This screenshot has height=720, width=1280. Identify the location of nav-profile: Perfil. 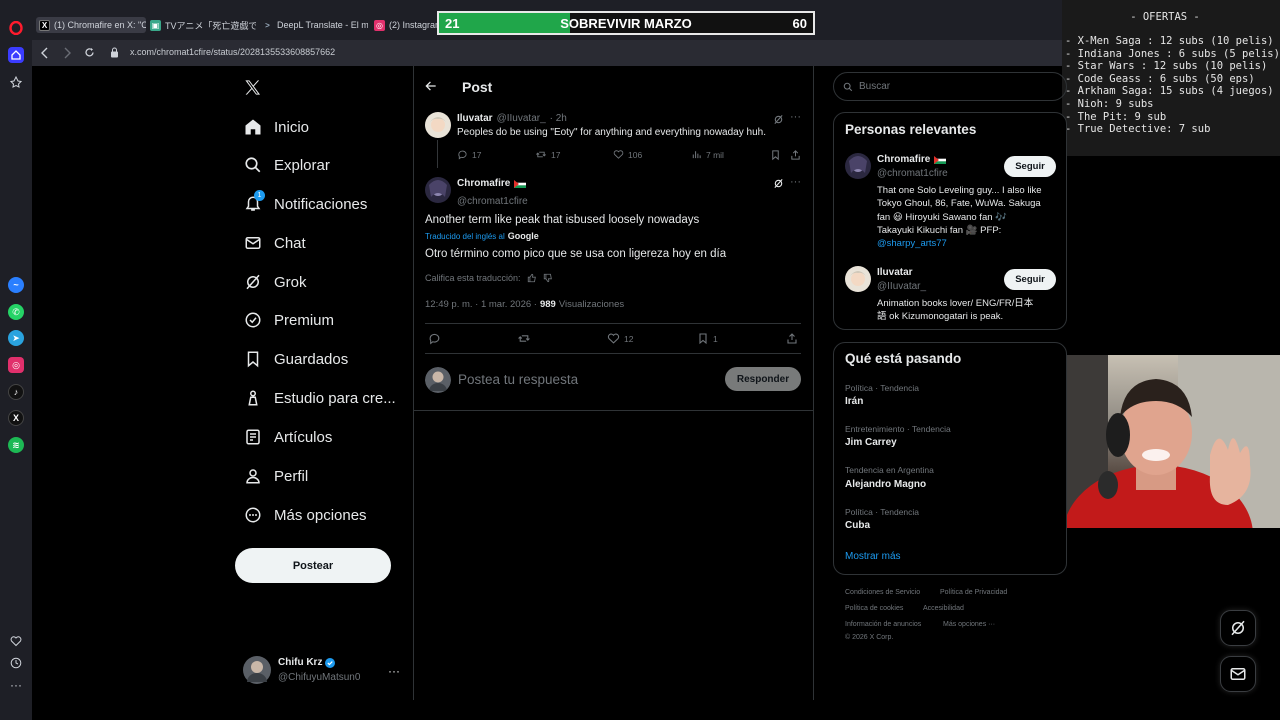
(276, 476).